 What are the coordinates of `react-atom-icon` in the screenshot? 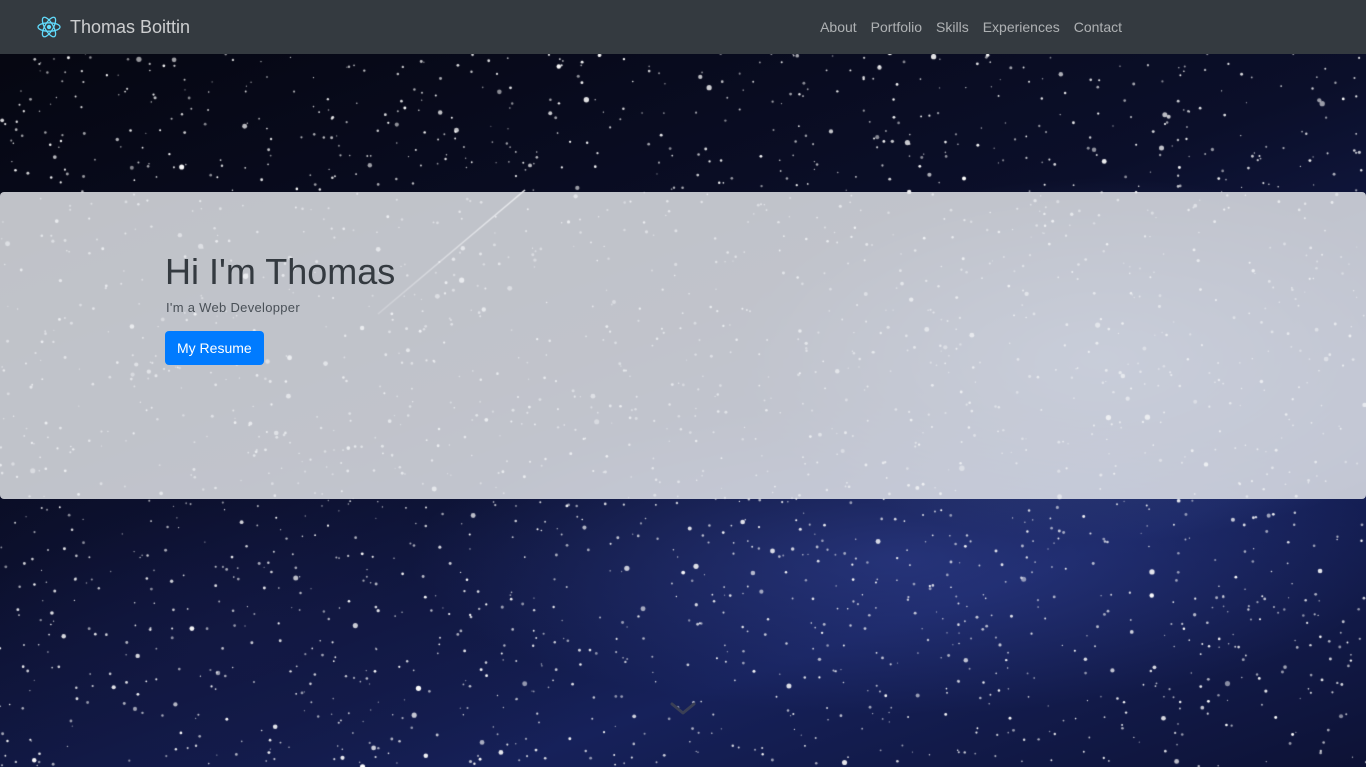 It's located at (49, 27).